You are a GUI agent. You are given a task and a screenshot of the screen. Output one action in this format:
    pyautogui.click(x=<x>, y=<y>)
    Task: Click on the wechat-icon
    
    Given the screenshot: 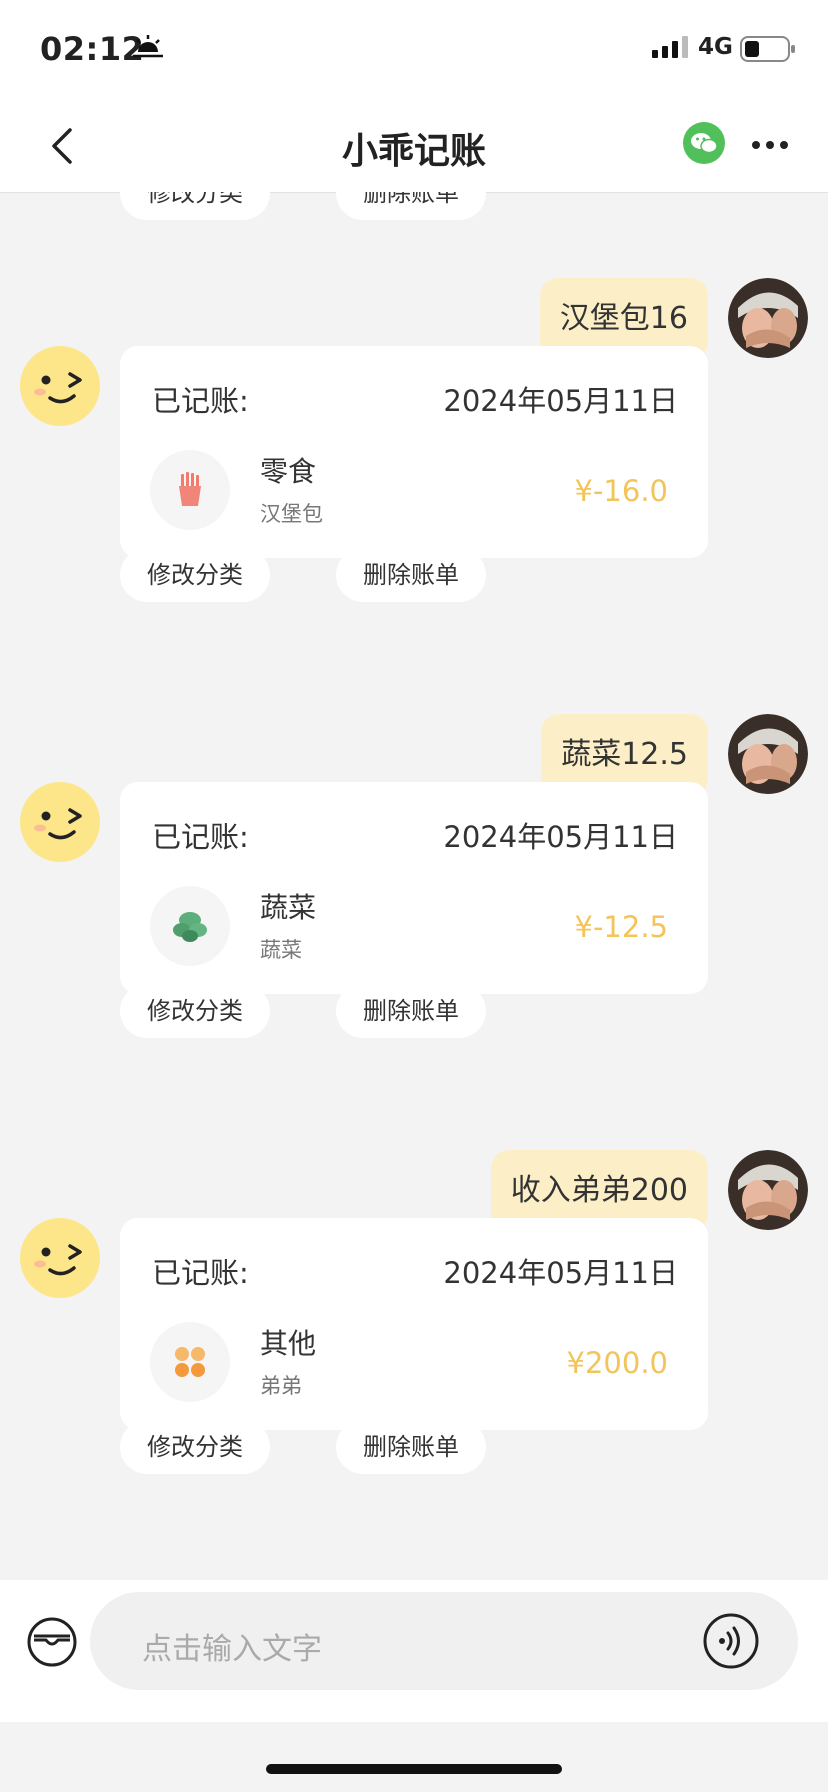 What is the action you would take?
    pyautogui.click(x=704, y=143)
    